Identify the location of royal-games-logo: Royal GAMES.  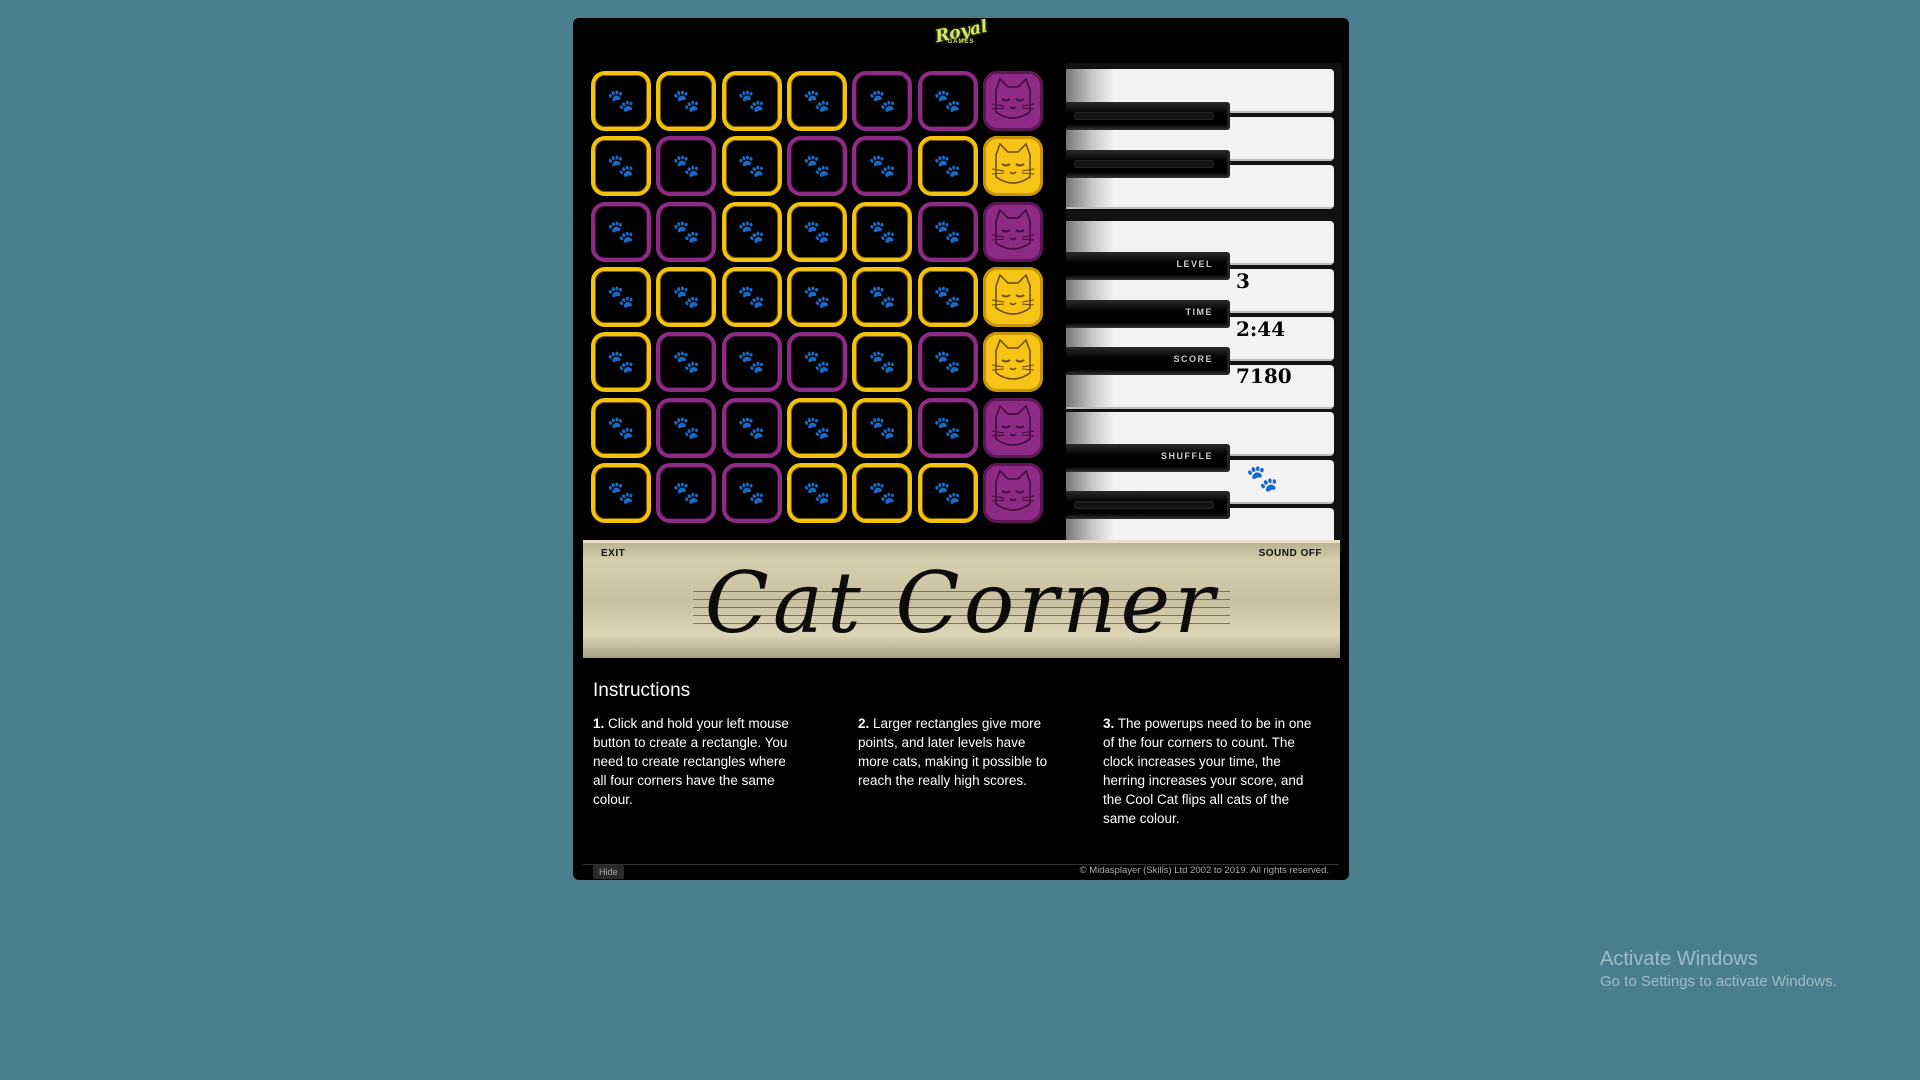
(961, 37).